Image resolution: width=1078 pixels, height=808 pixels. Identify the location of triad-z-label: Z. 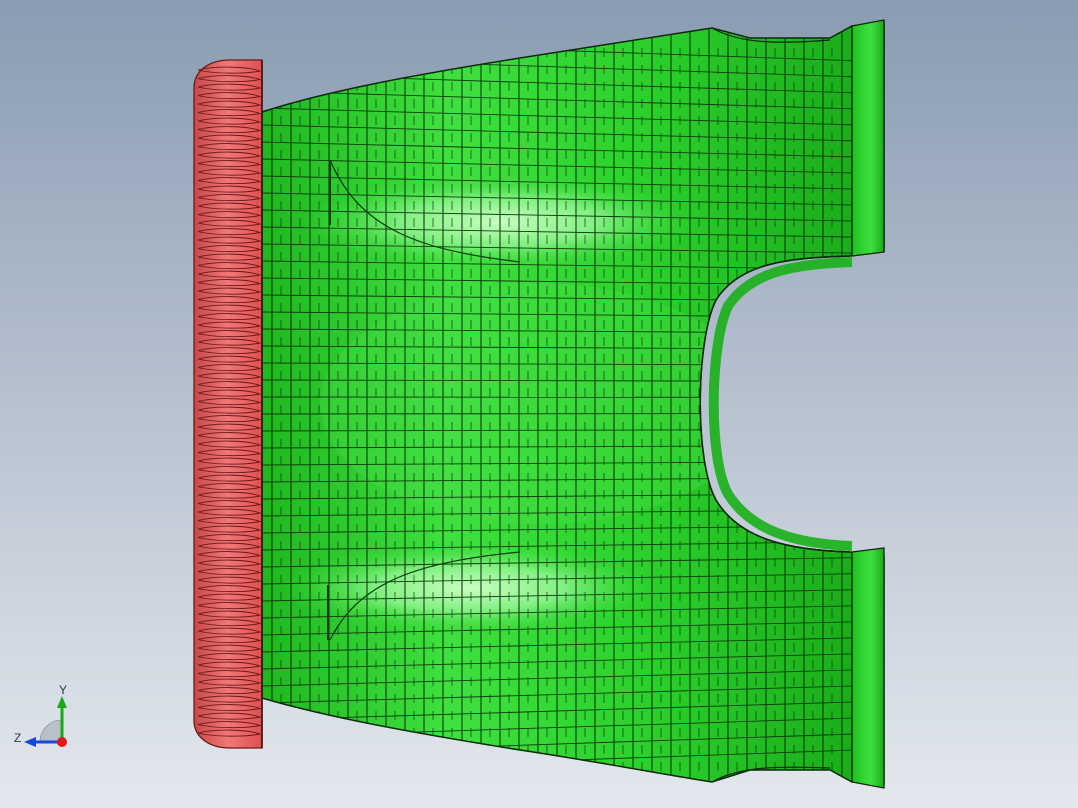
(18, 738).